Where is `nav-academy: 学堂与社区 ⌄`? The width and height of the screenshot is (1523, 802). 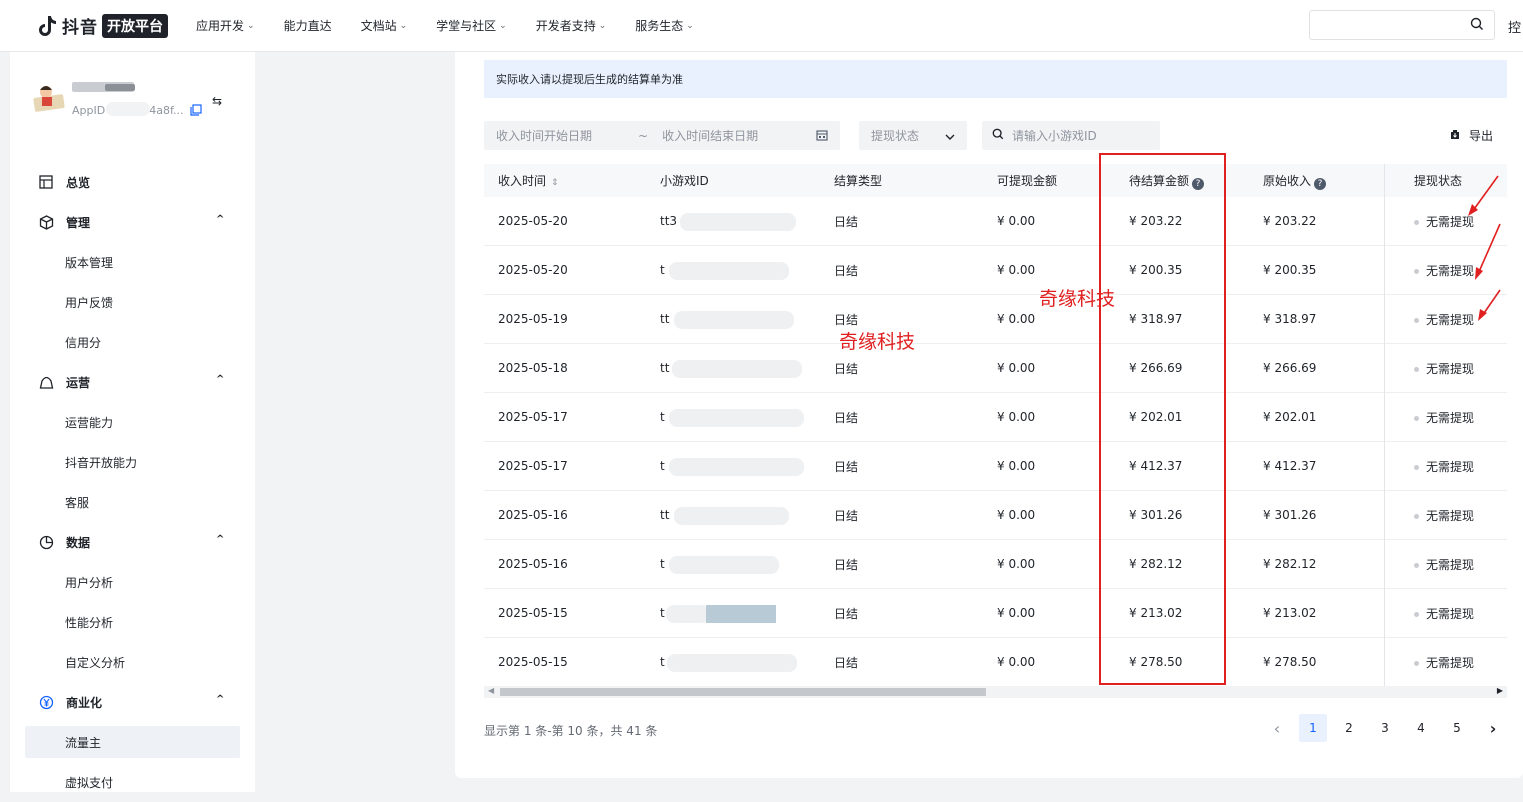 nav-academy: 学堂与社区 ⌄ is located at coordinates (471, 25).